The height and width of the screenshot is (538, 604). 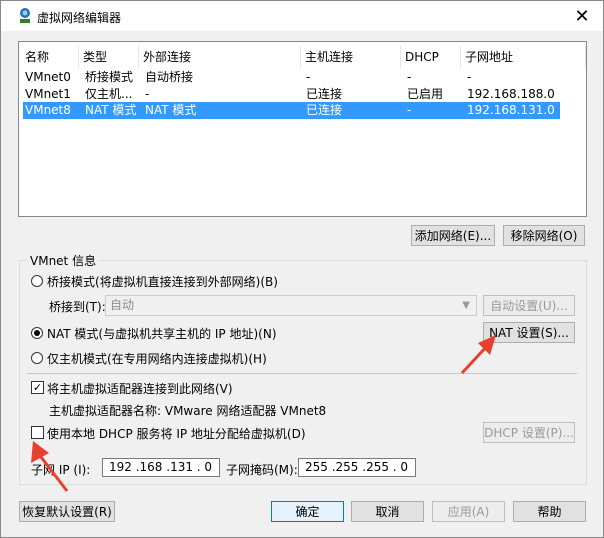 What do you see at coordinates (291, 94) in the screenshot?
I see `table-row: VMnet1 仅主机... - 已连接 已启用 192.168.188.0` at bounding box center [291, 94].